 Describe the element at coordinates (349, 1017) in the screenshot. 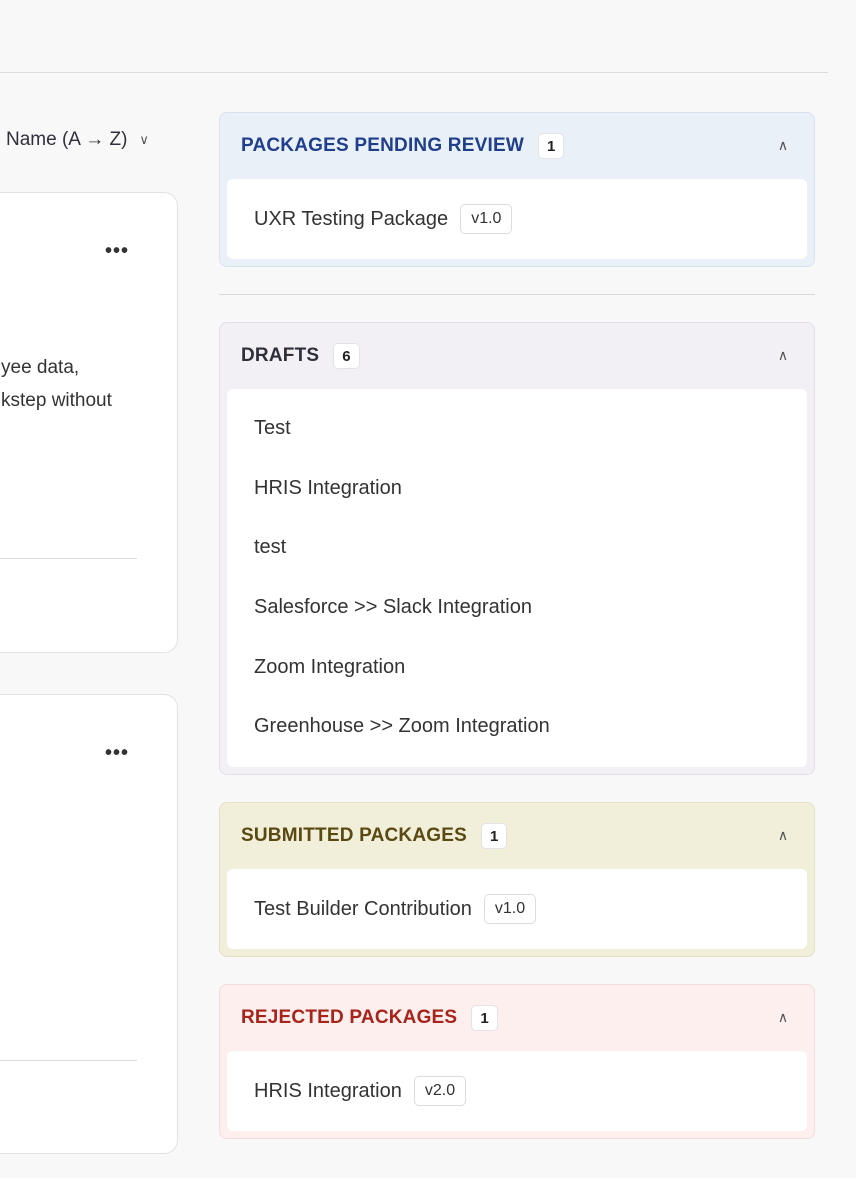

I see `panel-title: REJECTED PACKAGES` at that location.